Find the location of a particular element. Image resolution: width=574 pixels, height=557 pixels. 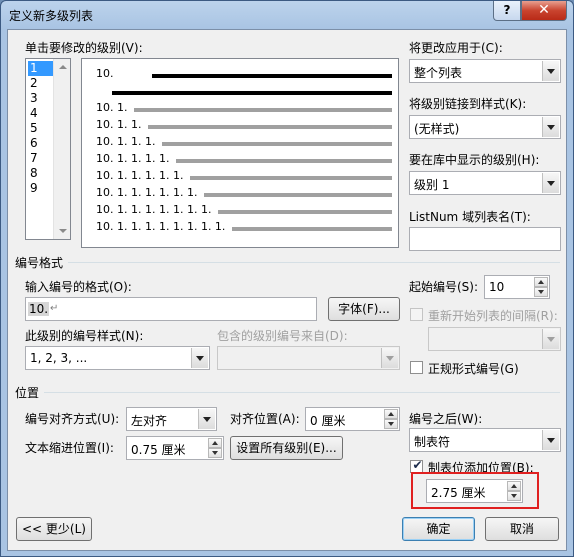

preview-level-7-line is located at coordinates (298, 195).